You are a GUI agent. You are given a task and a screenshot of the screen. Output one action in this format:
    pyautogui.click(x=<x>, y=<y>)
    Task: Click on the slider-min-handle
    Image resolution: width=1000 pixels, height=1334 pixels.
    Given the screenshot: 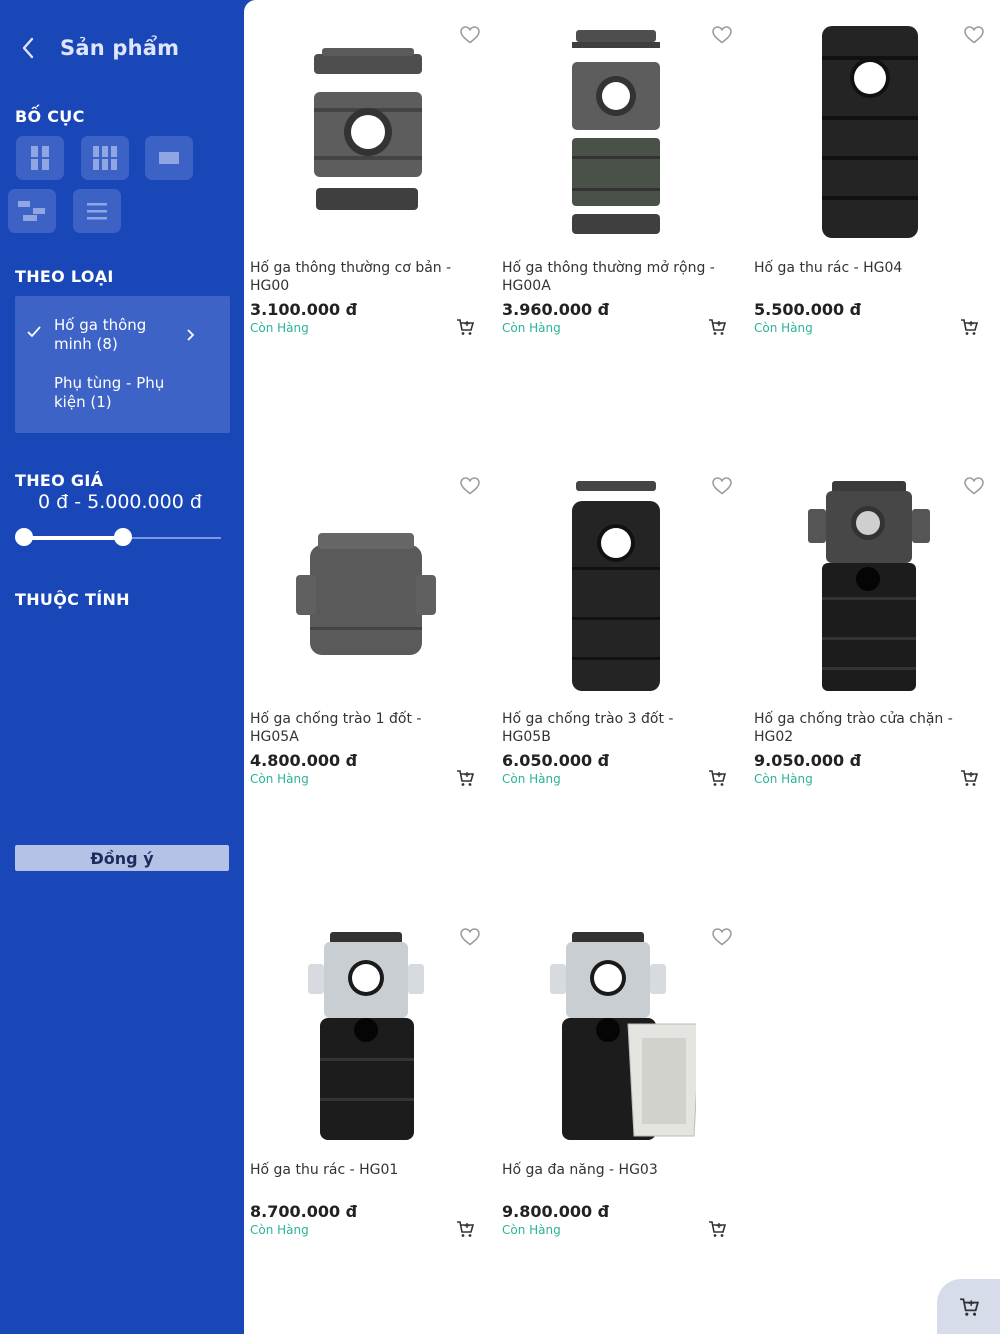 What is the action you would take?
    pyautogui.click(x=24, y=537)
    